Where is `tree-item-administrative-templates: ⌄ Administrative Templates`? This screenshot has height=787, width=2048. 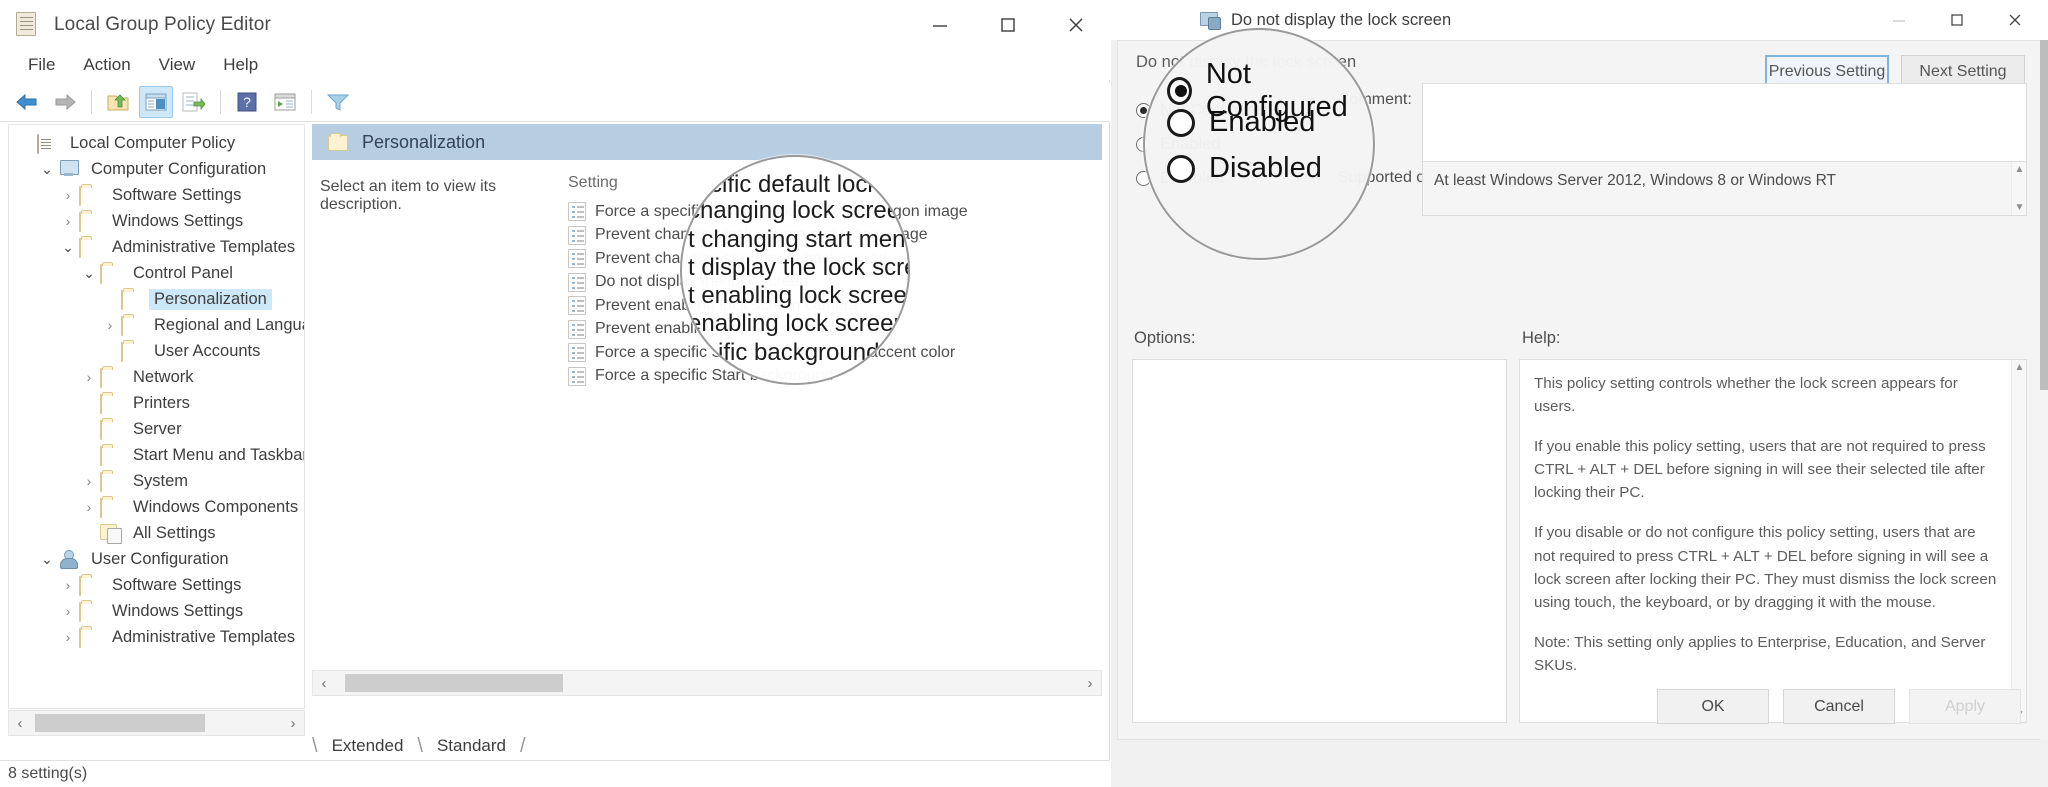 tree-item-administrative-templates: ⌄ Administrative Templates is located at coordinates (156, 247).